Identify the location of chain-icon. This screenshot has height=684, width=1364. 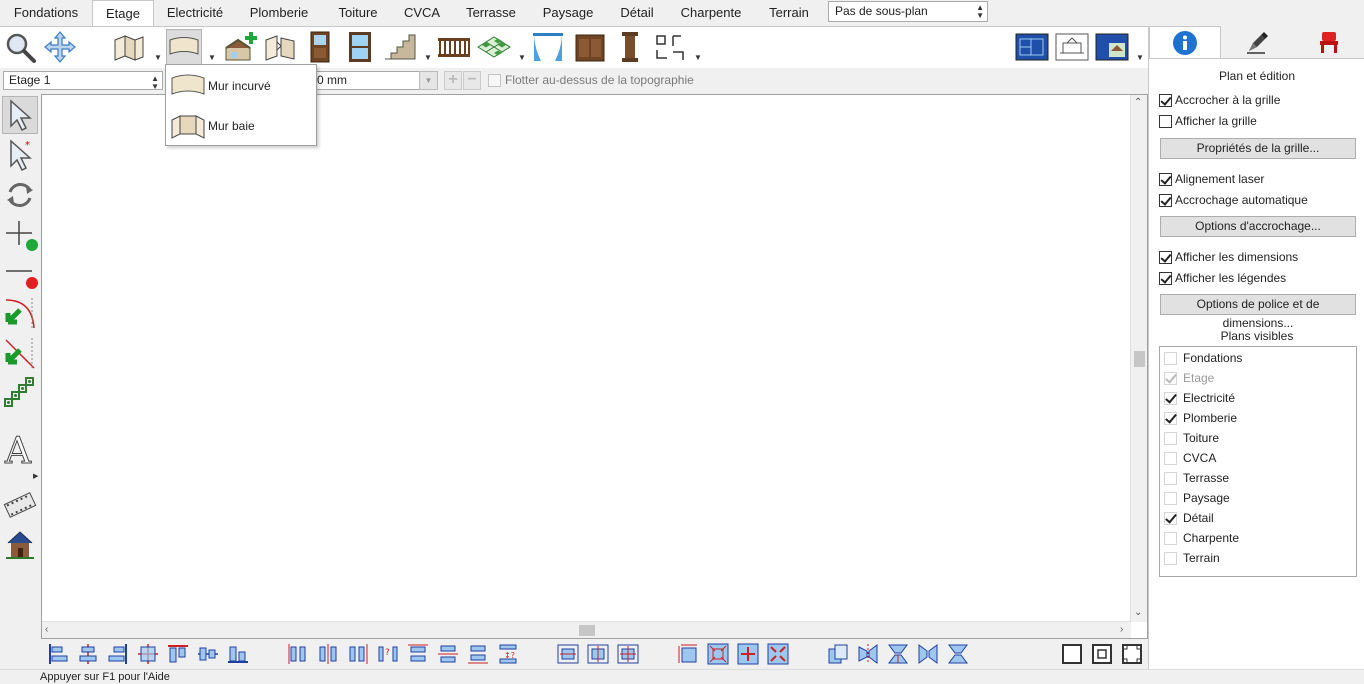
(20, 393).